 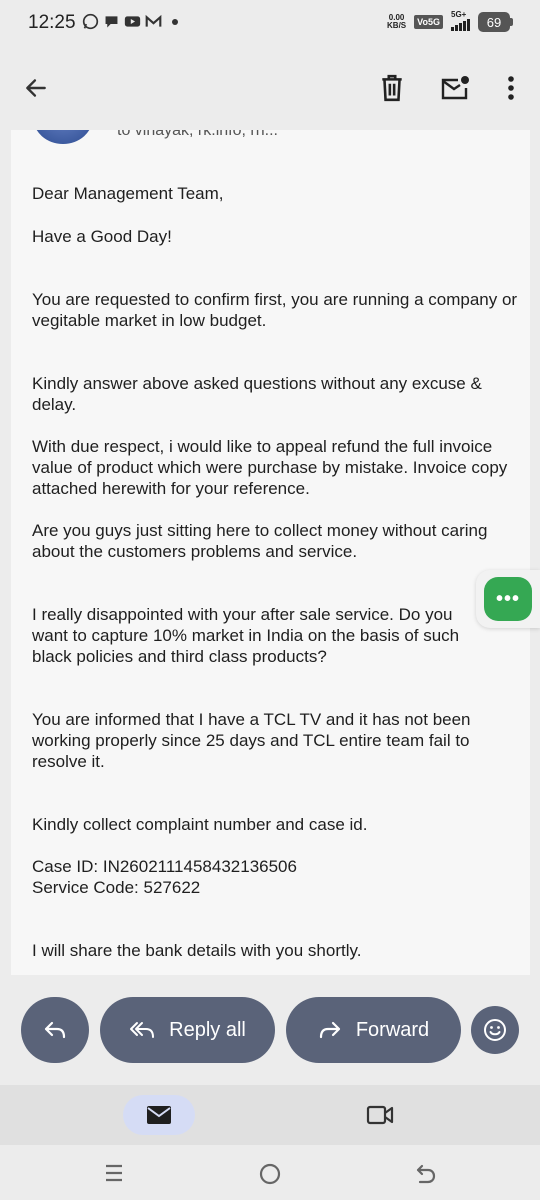 I want to click on sender-avatar, so click(x=63, y=137).